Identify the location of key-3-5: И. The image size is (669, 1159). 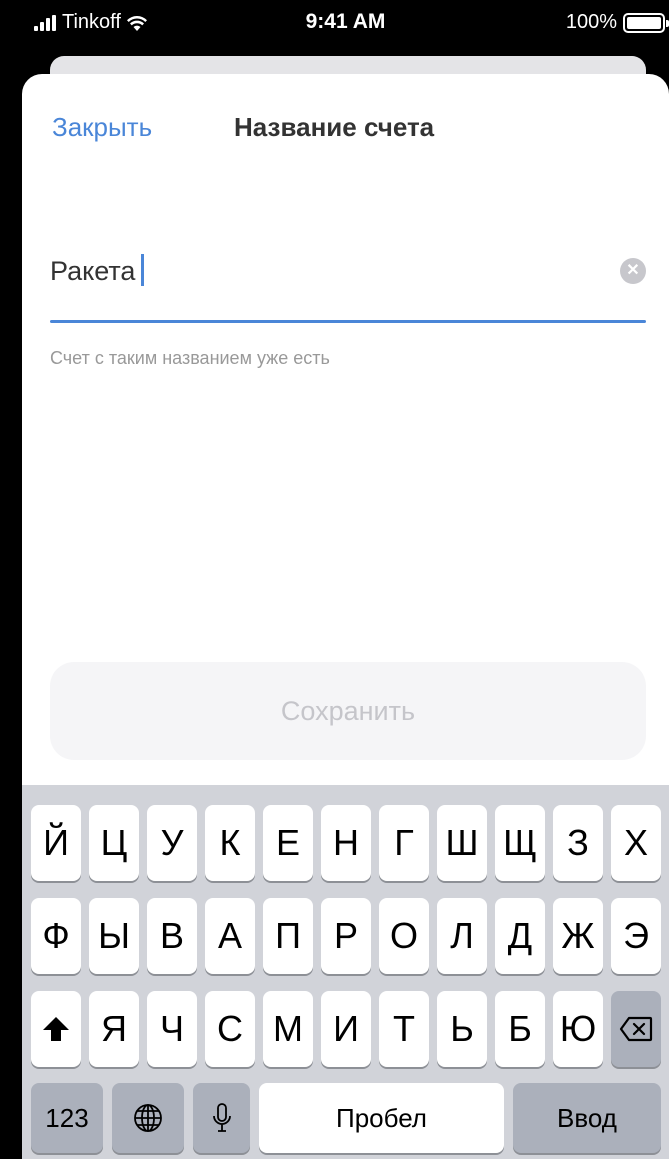
(346, 1029).